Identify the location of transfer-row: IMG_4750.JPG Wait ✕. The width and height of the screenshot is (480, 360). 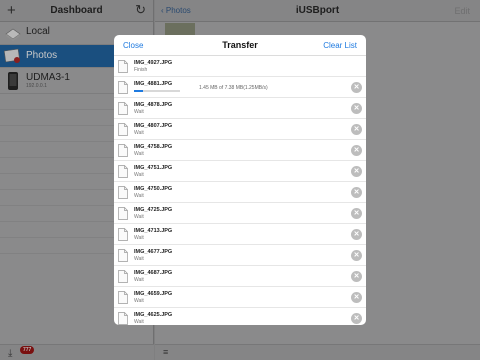
(240, 192).